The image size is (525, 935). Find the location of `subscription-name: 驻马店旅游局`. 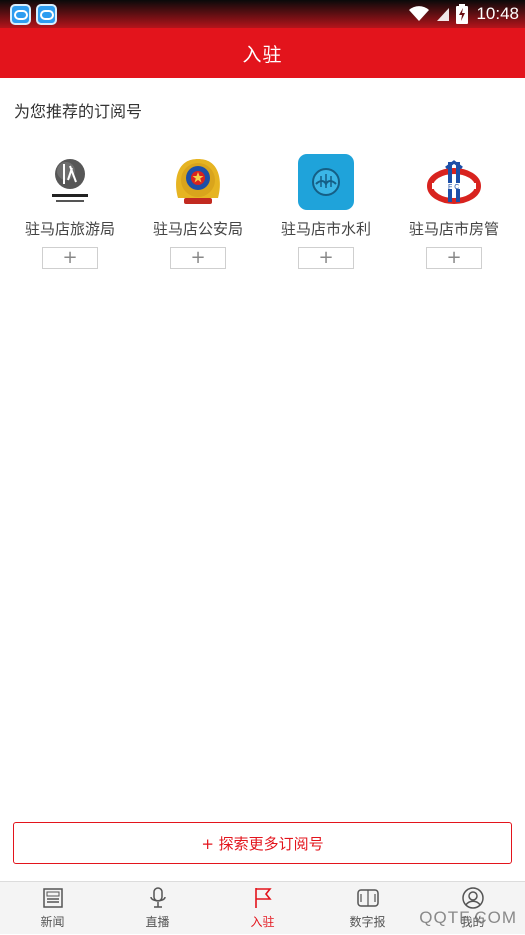

subscription-name: 驻马店旅游局 is located at coordinates (70, 228).